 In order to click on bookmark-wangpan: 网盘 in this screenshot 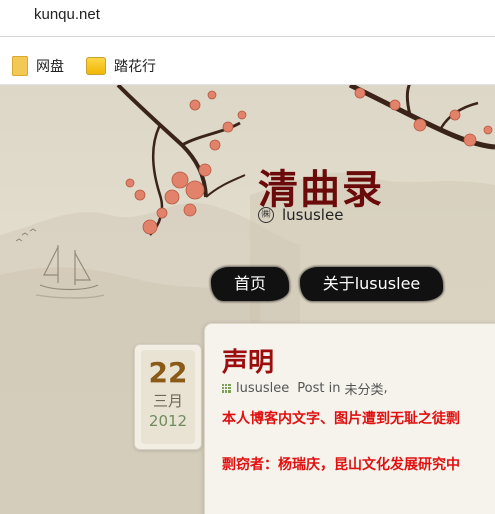, I will do `click(38, 66)`.